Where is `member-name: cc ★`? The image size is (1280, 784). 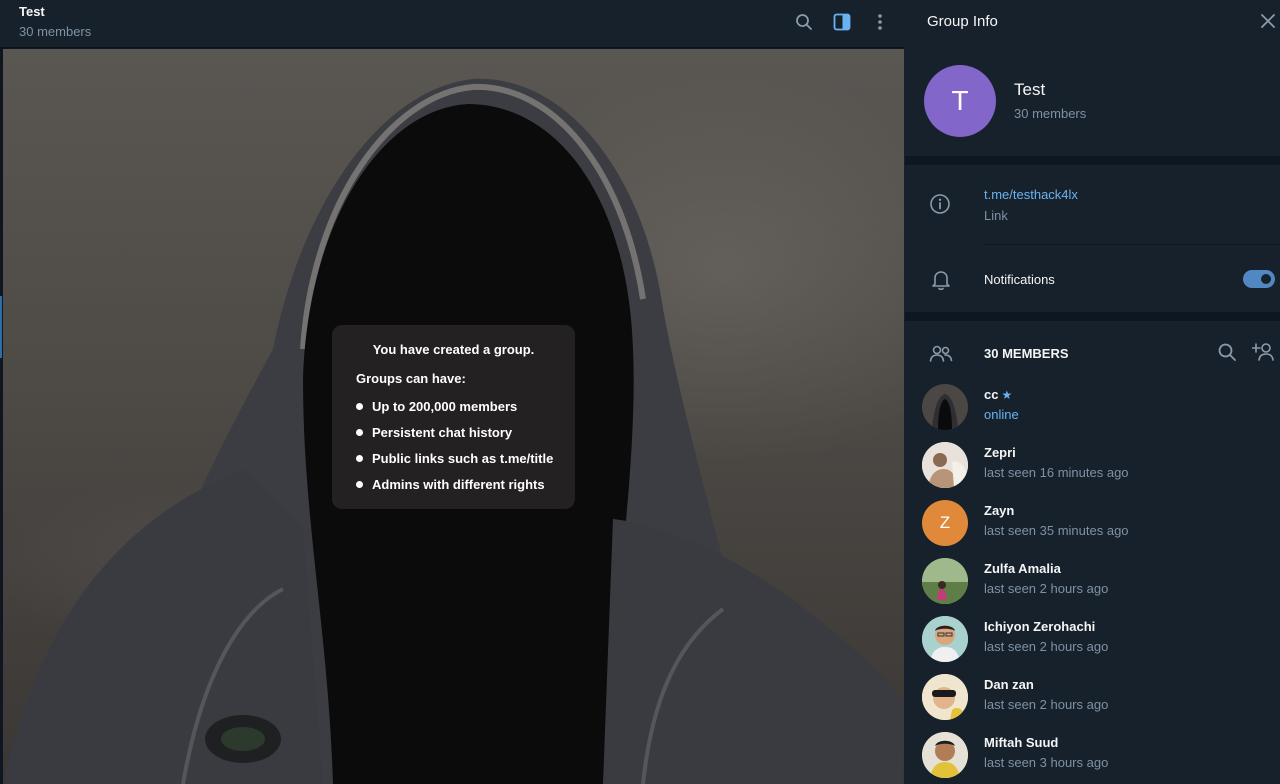
member-name: cc ★ is located at coordinates (998, 394).